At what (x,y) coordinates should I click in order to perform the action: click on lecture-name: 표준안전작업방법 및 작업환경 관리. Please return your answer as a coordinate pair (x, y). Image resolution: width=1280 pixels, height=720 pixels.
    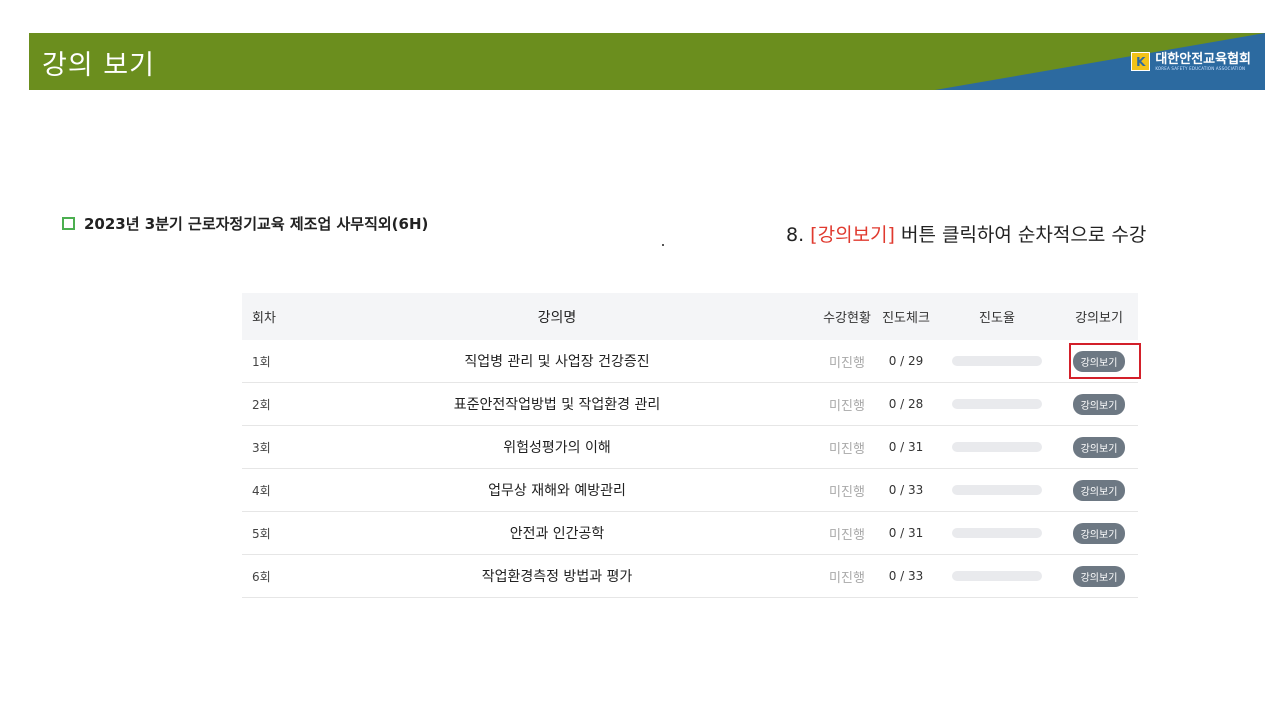
    Looking at the image, I should click on (557, 405).